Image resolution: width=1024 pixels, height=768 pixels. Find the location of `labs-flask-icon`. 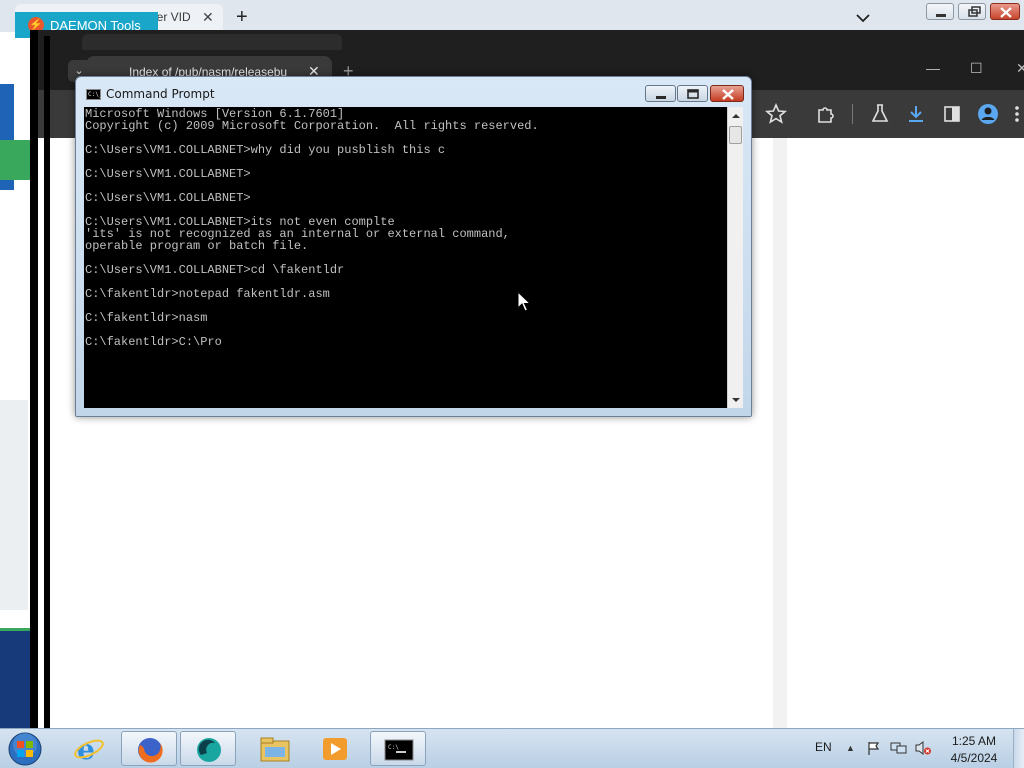

labs-flask-icon is located at coordinates (880, 114).